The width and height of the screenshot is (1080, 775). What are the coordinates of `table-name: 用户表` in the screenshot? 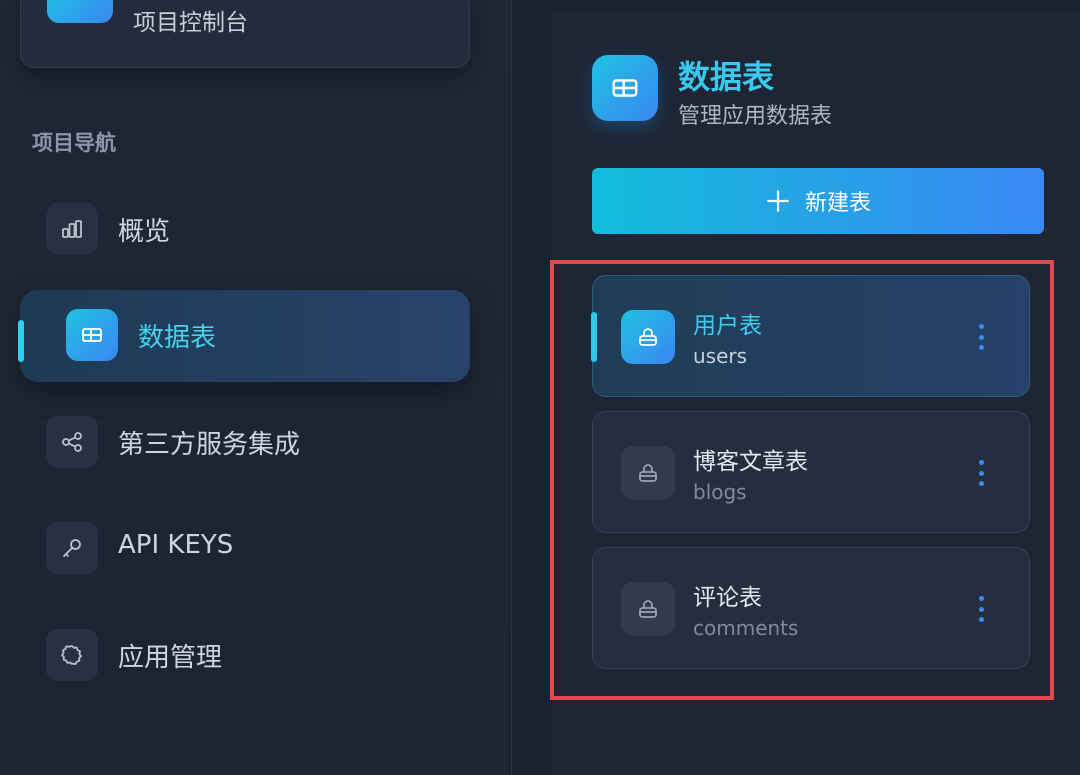 It's located at (727, 326).